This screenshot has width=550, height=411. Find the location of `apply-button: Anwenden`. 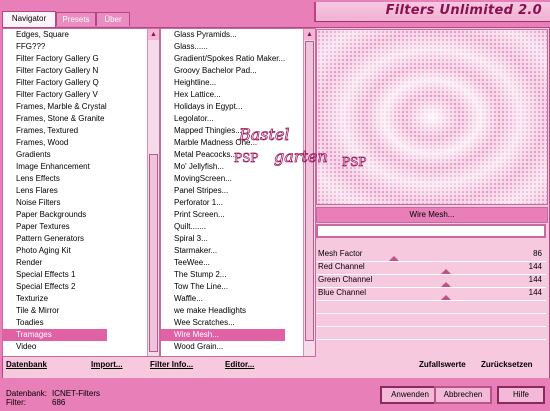

apply-button: Anwenden is located at coordinates (410, 395).